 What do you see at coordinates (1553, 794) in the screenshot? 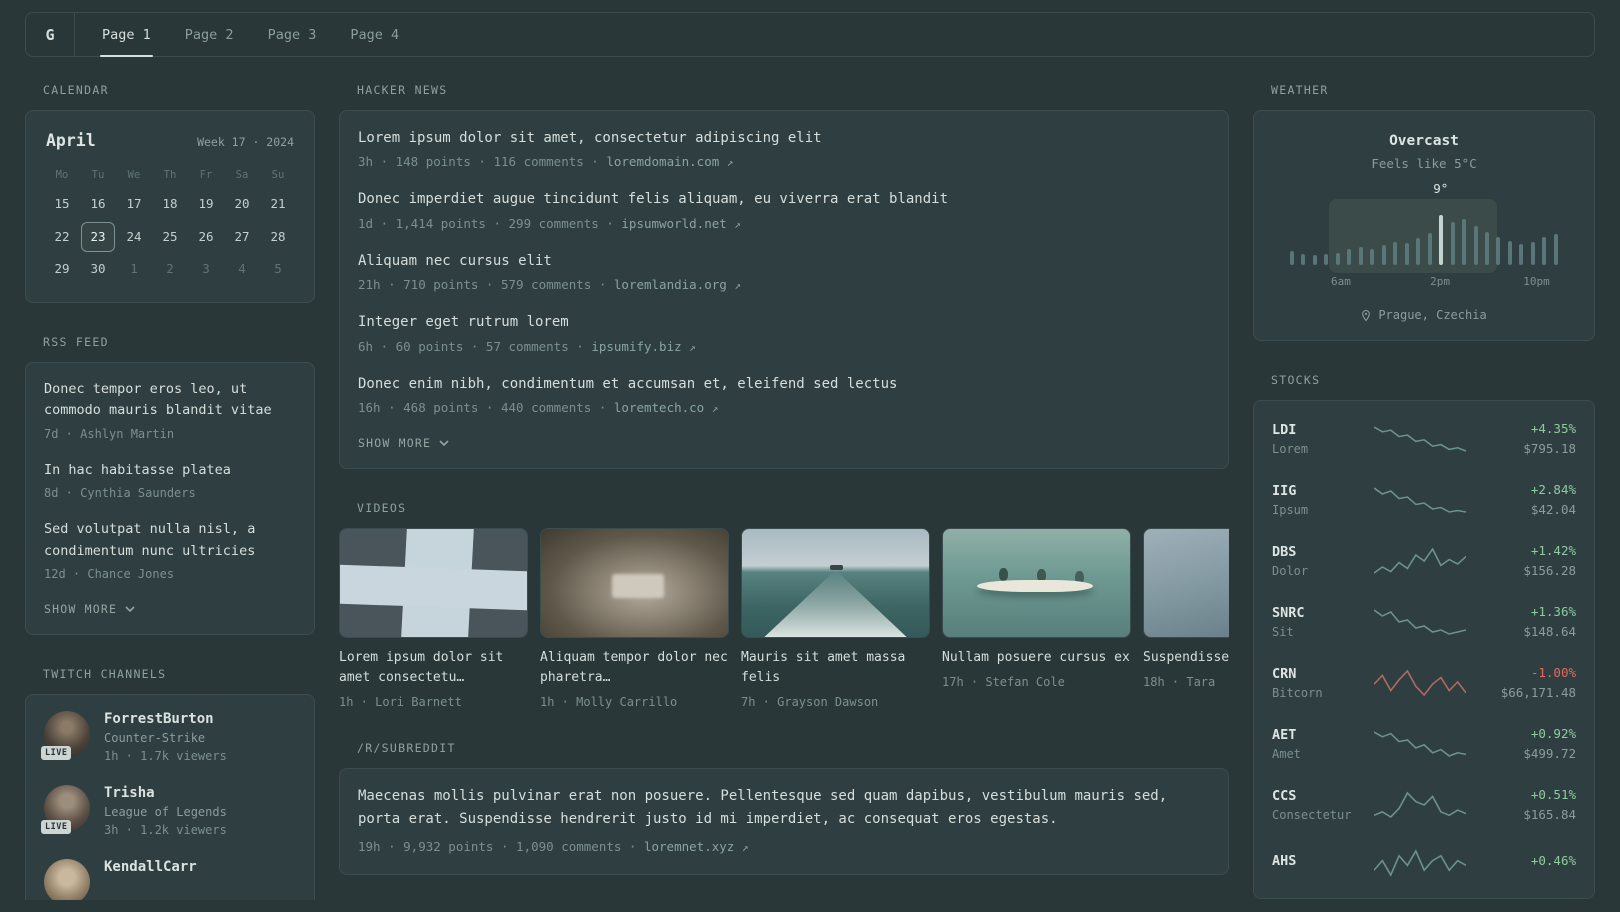
I see `stock-change: +0.51%` at bounding box center [1553, 794].